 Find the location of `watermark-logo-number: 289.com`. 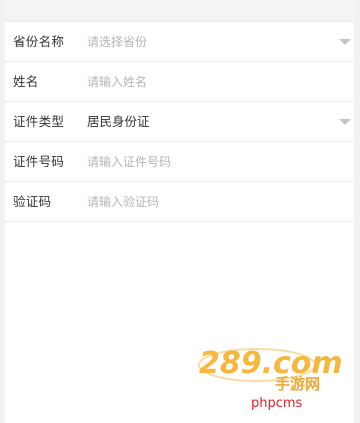

watermark-logo-number: 289.com is located at coordinates (271, 363).